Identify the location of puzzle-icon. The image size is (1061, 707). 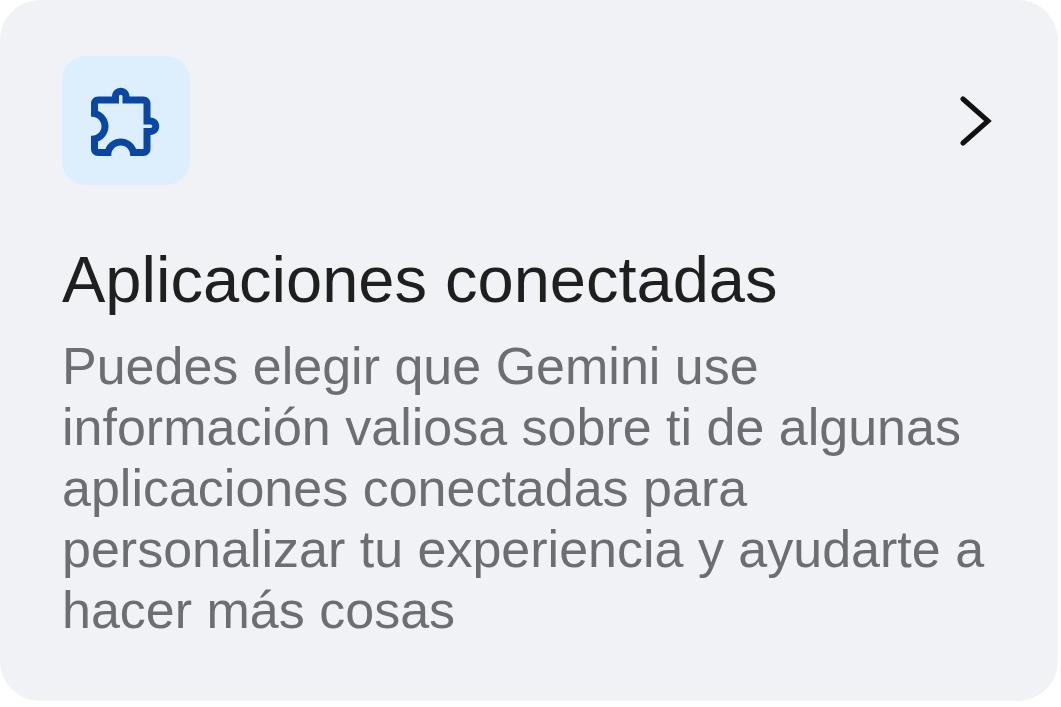
(126, 120).